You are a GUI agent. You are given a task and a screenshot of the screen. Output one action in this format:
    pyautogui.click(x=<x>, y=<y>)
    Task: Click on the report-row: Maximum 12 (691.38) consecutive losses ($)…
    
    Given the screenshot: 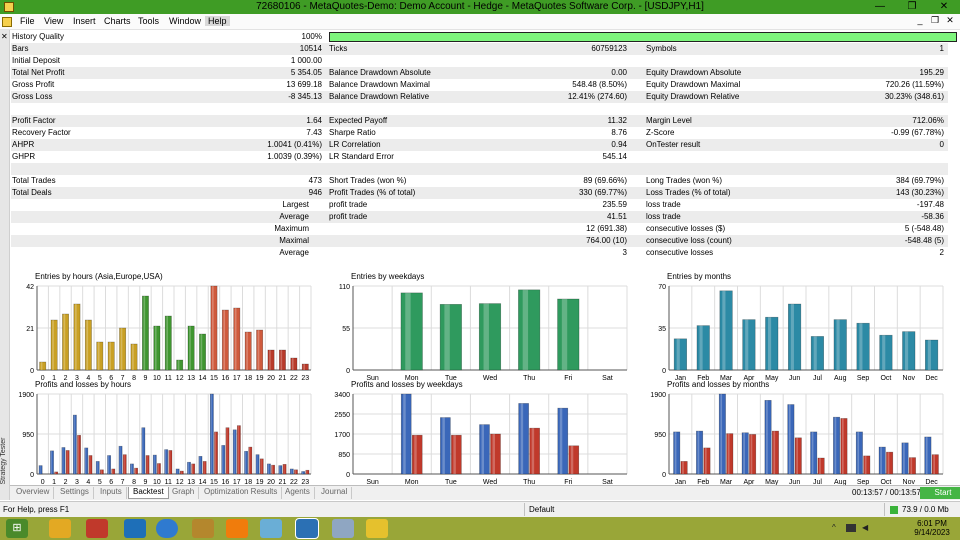 What is the action you would take?
    pyautogui.click(x=479, y=229)
    